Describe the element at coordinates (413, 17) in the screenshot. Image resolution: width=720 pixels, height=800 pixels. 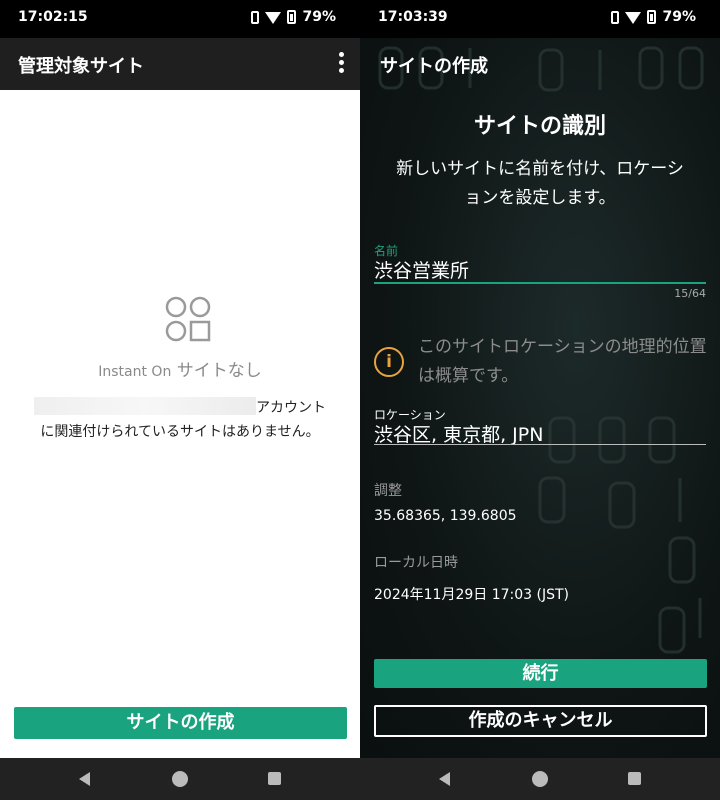
I see `status-time: 17:03:39` at that location.